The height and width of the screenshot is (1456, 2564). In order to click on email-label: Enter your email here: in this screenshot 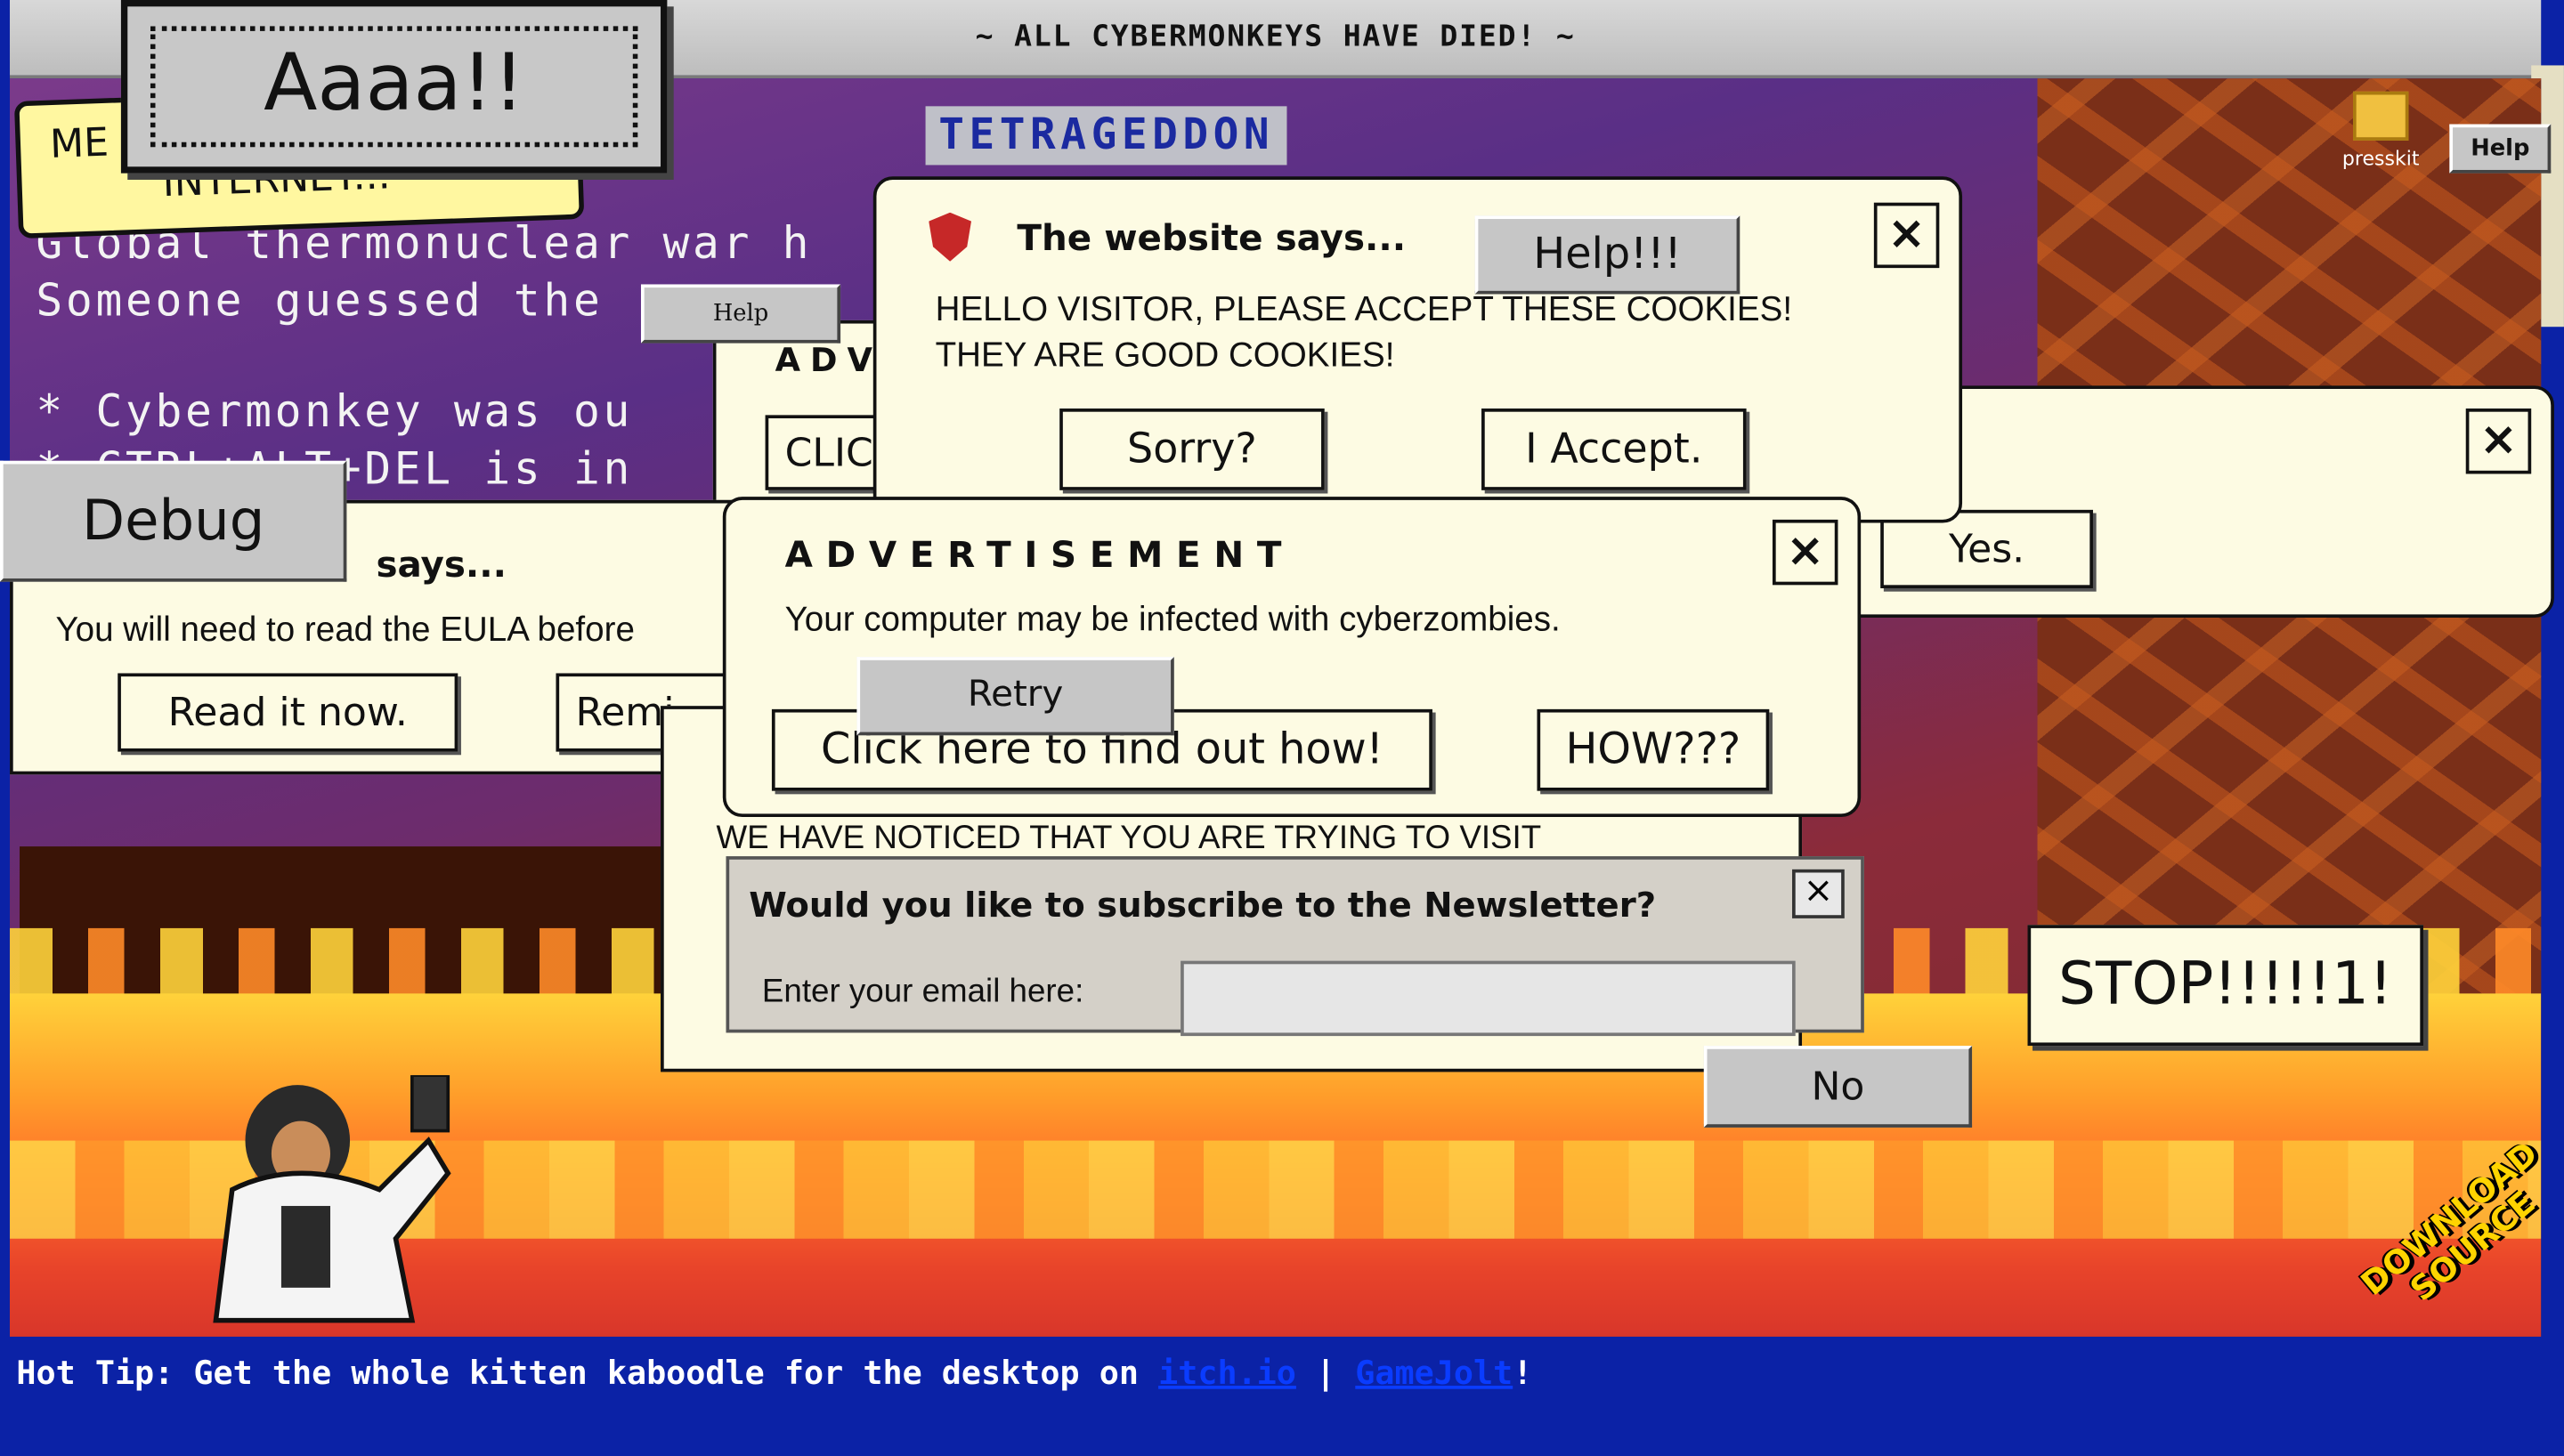, I will do `click(922, 992)`.